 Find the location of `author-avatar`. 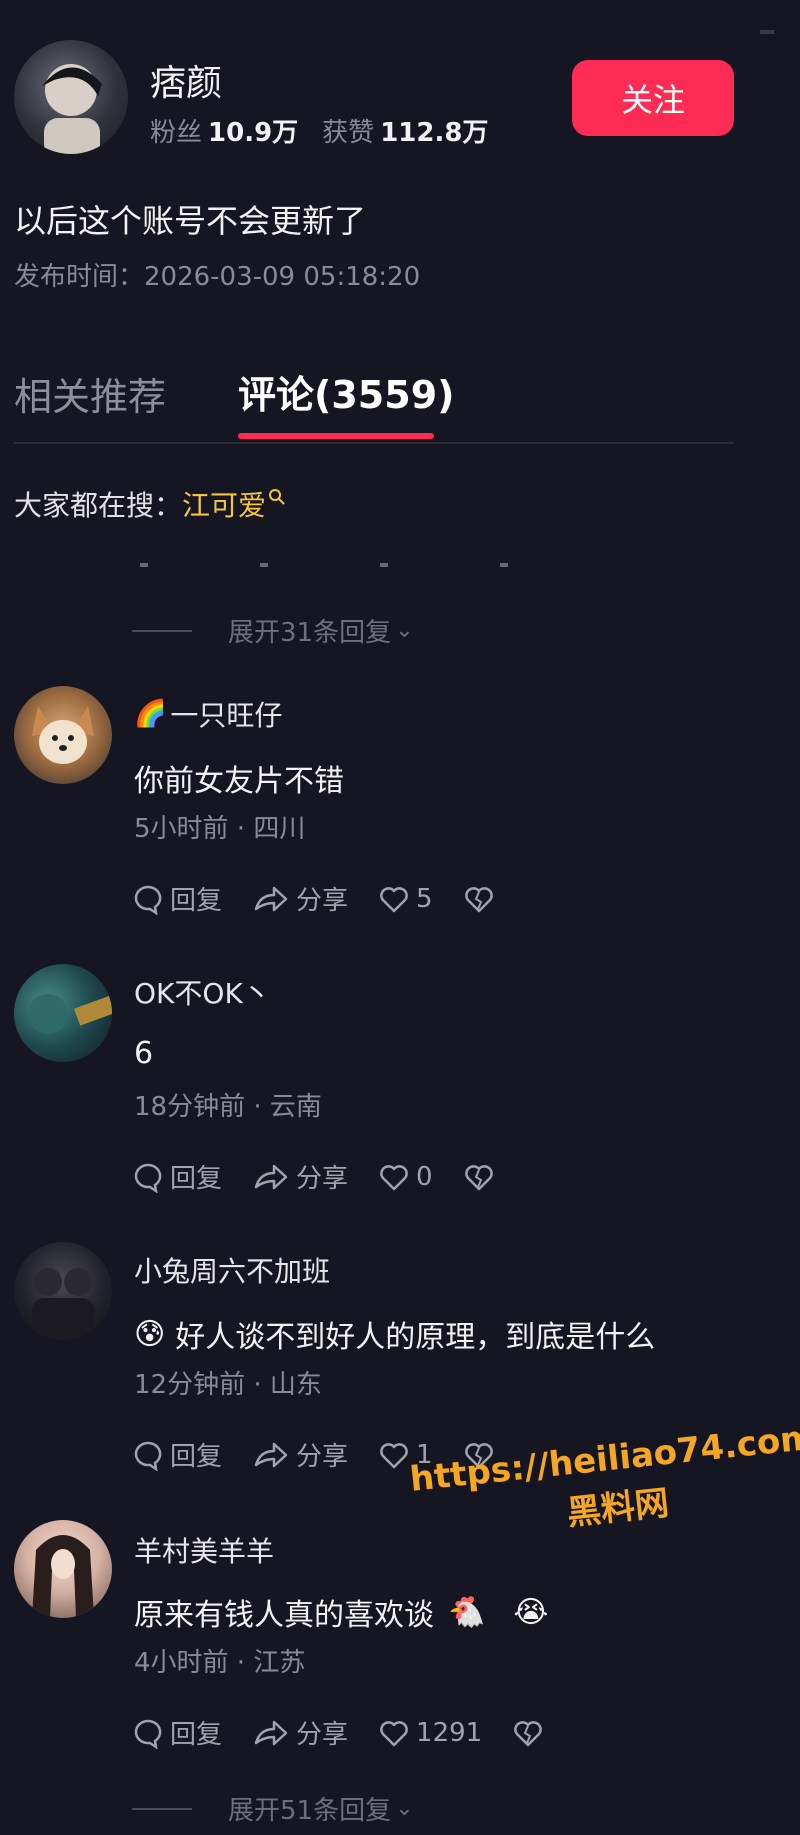

author-avatar is located at coordinates (71, 97).